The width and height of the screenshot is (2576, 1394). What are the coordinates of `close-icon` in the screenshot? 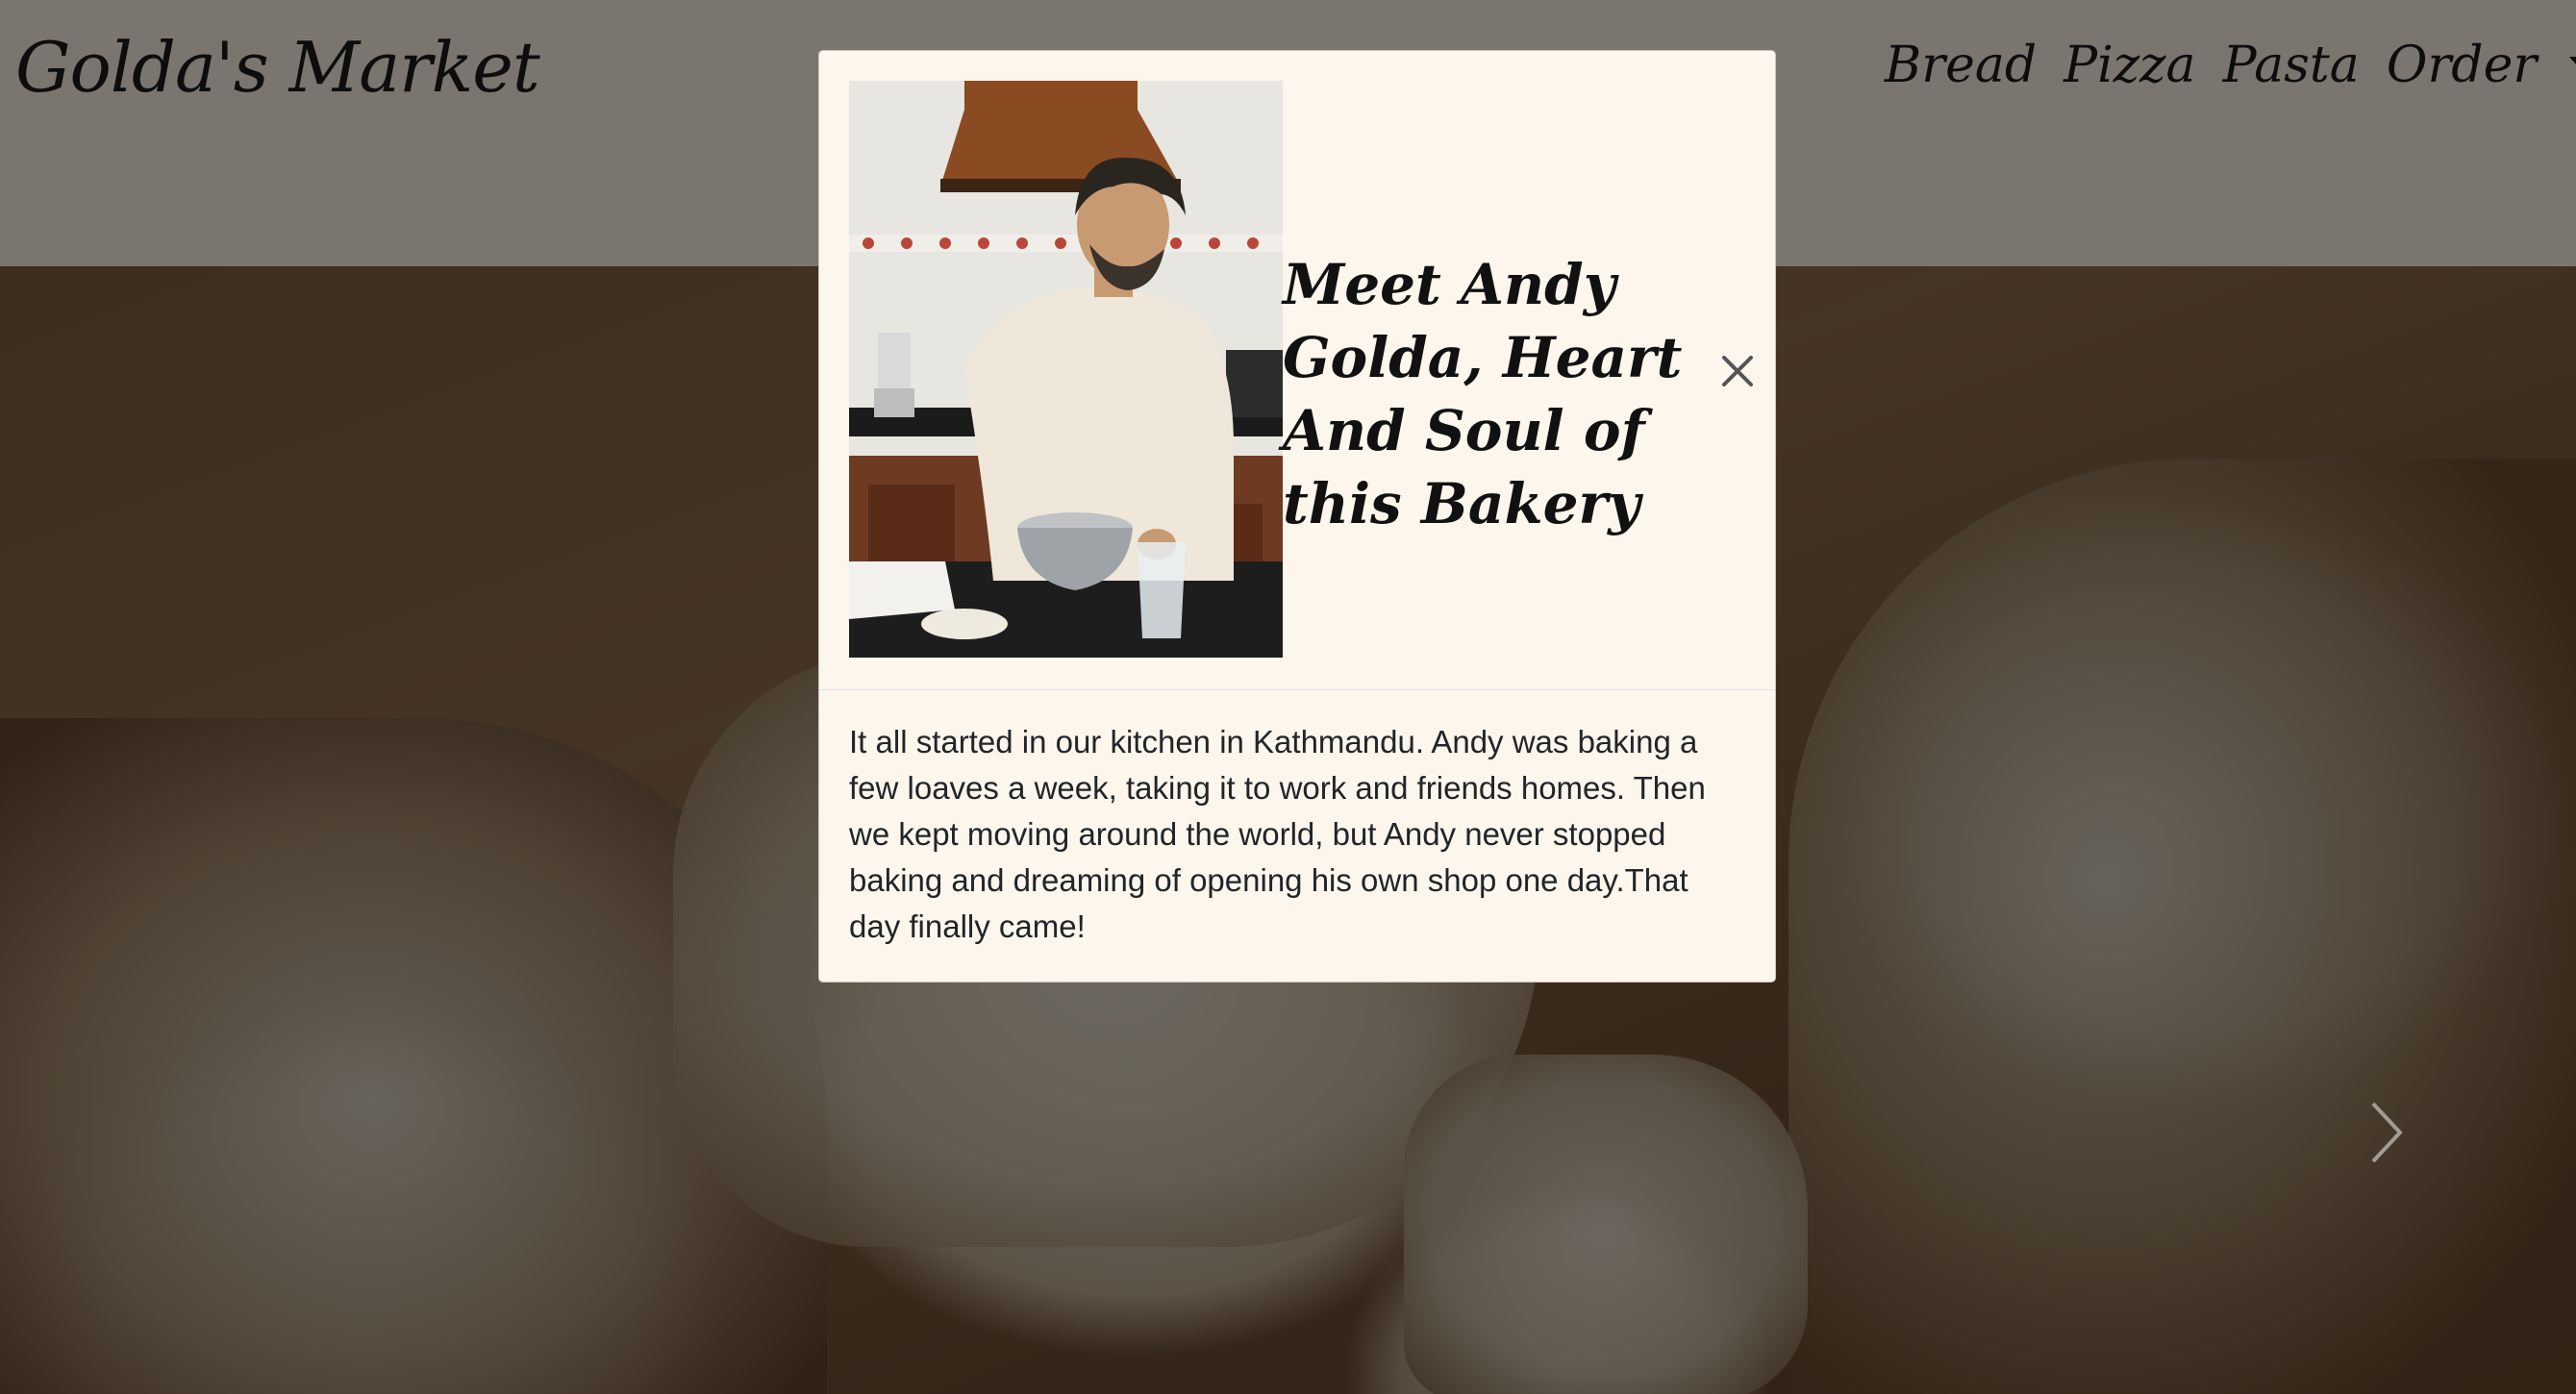 It's located at (1737, 371).